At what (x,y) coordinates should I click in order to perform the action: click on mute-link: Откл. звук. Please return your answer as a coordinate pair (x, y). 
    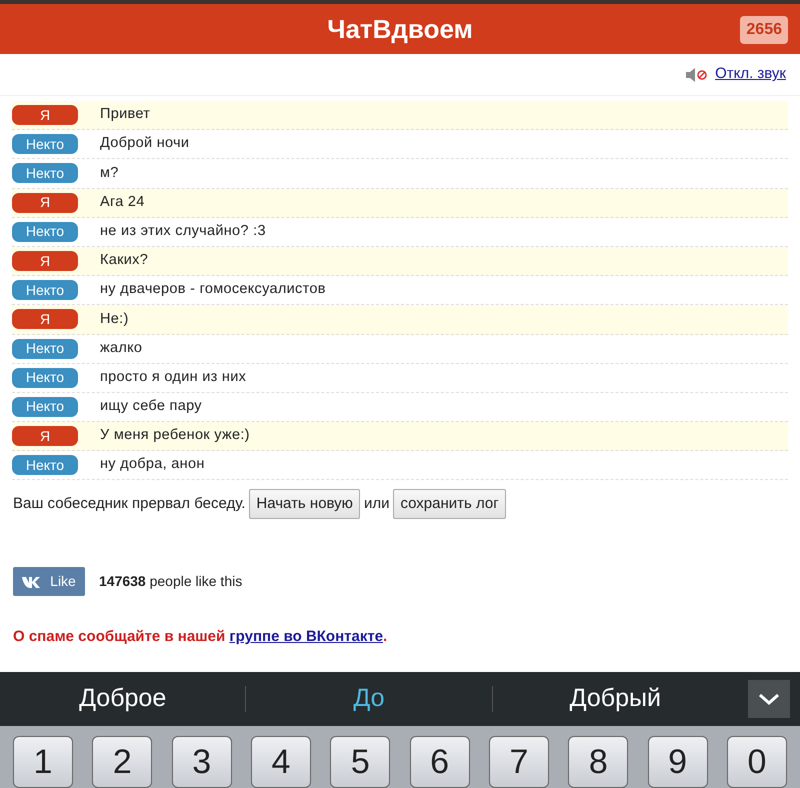
    Looking at the image, I should click on (750, 74).